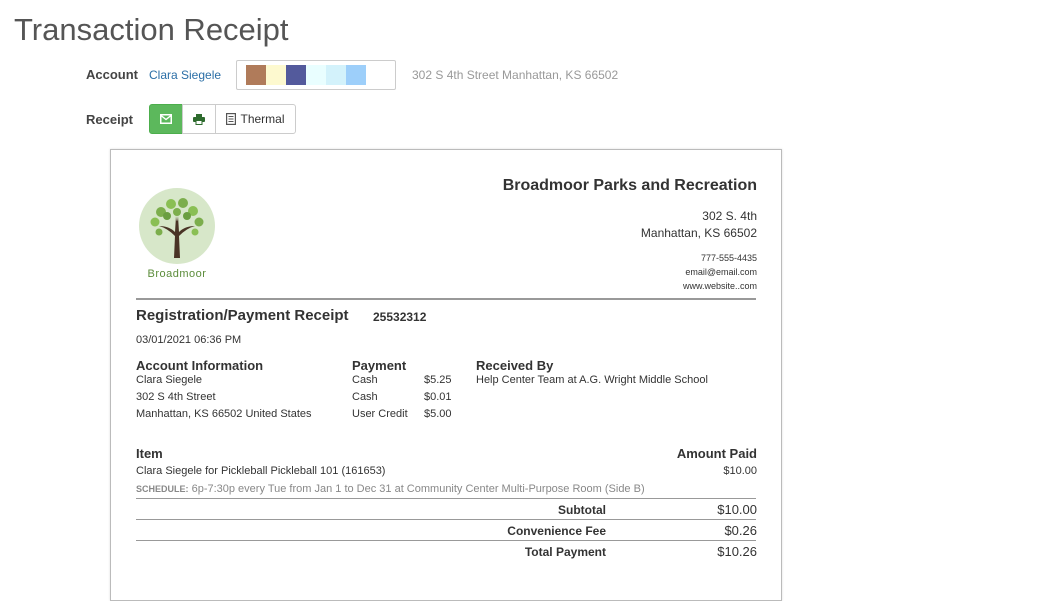 This screenshot has height=601, width=1051. What do you see at coordinates (262, 119) in the screenshot?
I see `thermal-label: Thermal` at bounding box center [262, 119].